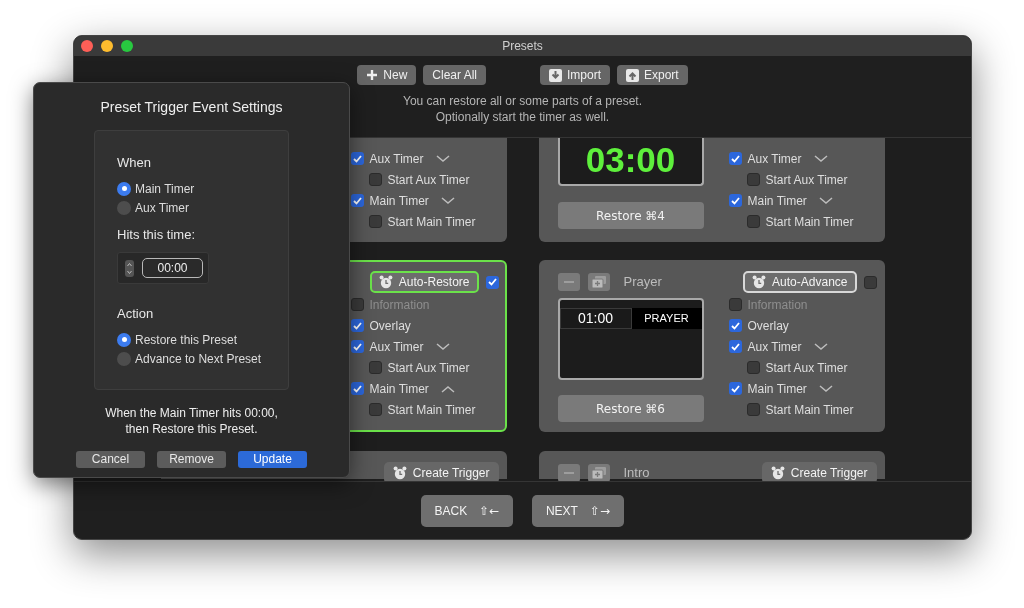  Describe the element at coordinates (186, 340) in the screenshot. I see `radio-label: Restore this Preset` at that location.